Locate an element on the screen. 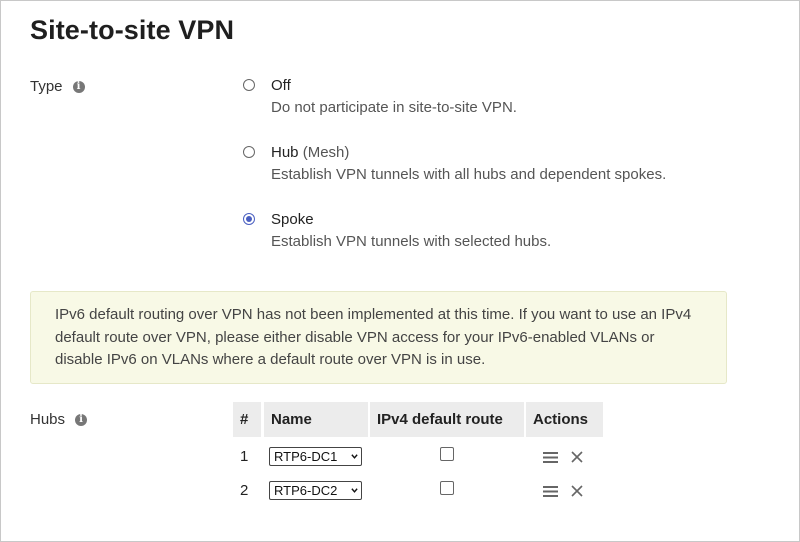 This screenshot has height=542, width=800. page-title: Site-to-site VPN is located at coordinates (132, 30).